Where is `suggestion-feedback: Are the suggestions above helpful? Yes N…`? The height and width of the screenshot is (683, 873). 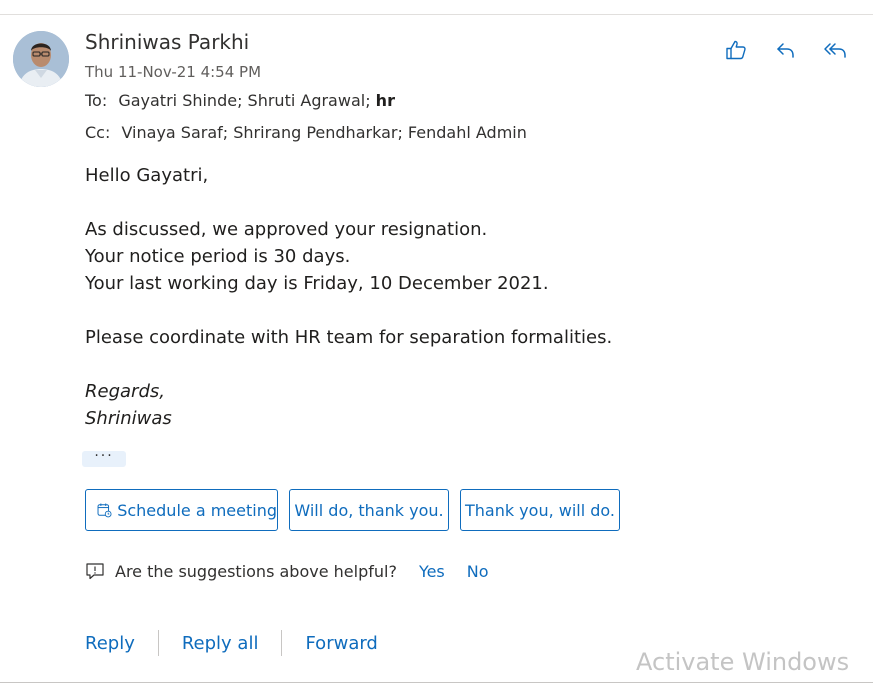 suggestion-feedback: Are the suggestions above helpful? Yes N… is located at coordinates (287, 571).